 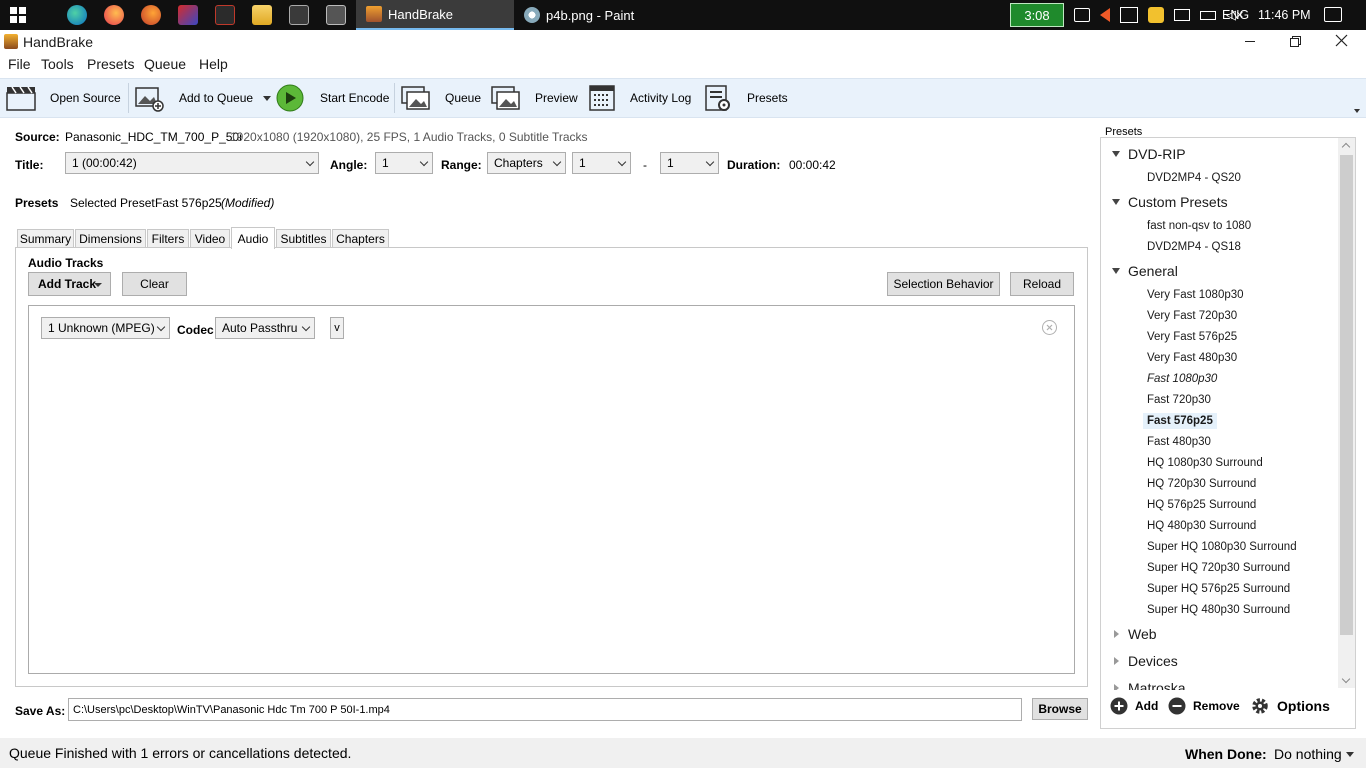 I want to click on audio-source-select: 1 Unknown (MPEG), so click(x=105, y=328).